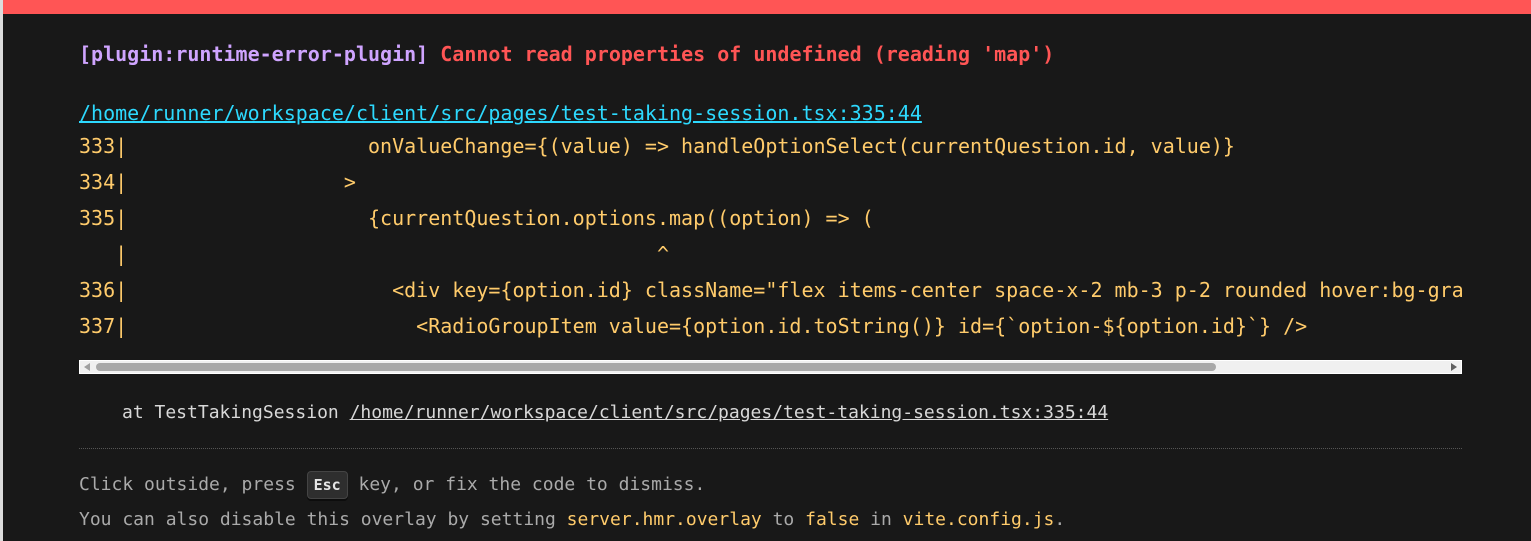 The image size is (1531, 541). I want to click on horizontal-scrollbar, so click(770, 367).